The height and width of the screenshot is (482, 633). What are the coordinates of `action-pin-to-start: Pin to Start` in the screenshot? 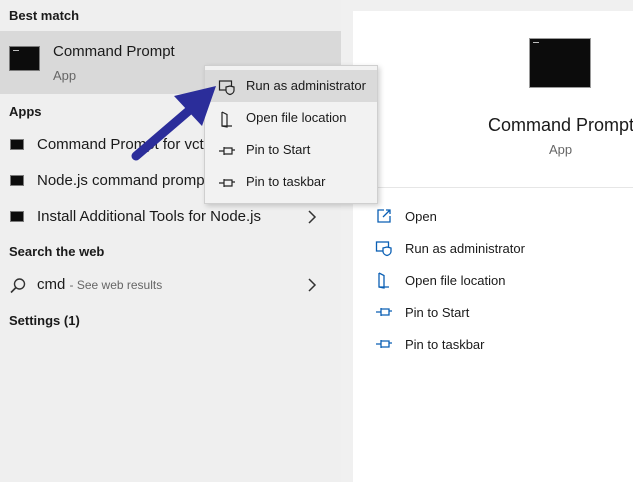 It's located at (500, 313).